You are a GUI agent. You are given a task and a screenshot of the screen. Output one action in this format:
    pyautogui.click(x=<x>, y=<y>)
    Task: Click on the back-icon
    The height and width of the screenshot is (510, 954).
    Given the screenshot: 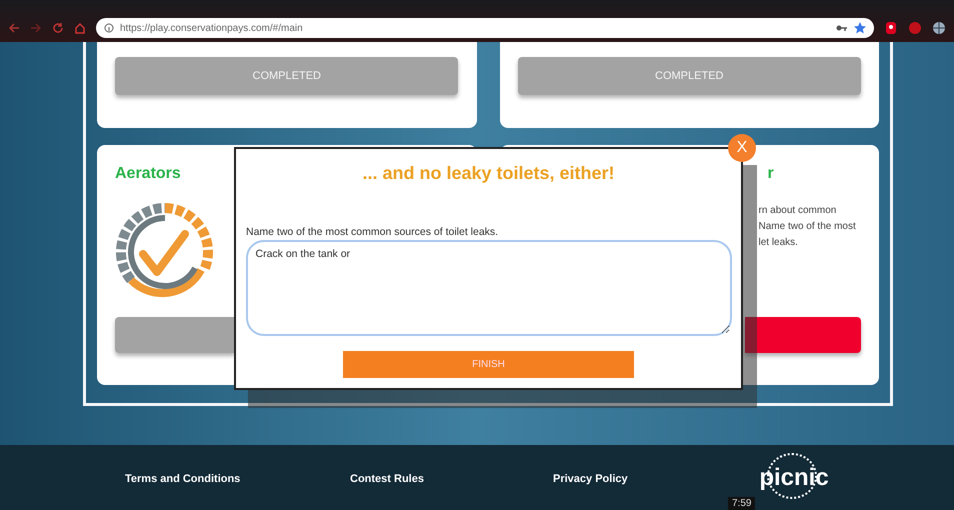 What is the action you would take?
    pyautogui.click(x=14, y=28)
    